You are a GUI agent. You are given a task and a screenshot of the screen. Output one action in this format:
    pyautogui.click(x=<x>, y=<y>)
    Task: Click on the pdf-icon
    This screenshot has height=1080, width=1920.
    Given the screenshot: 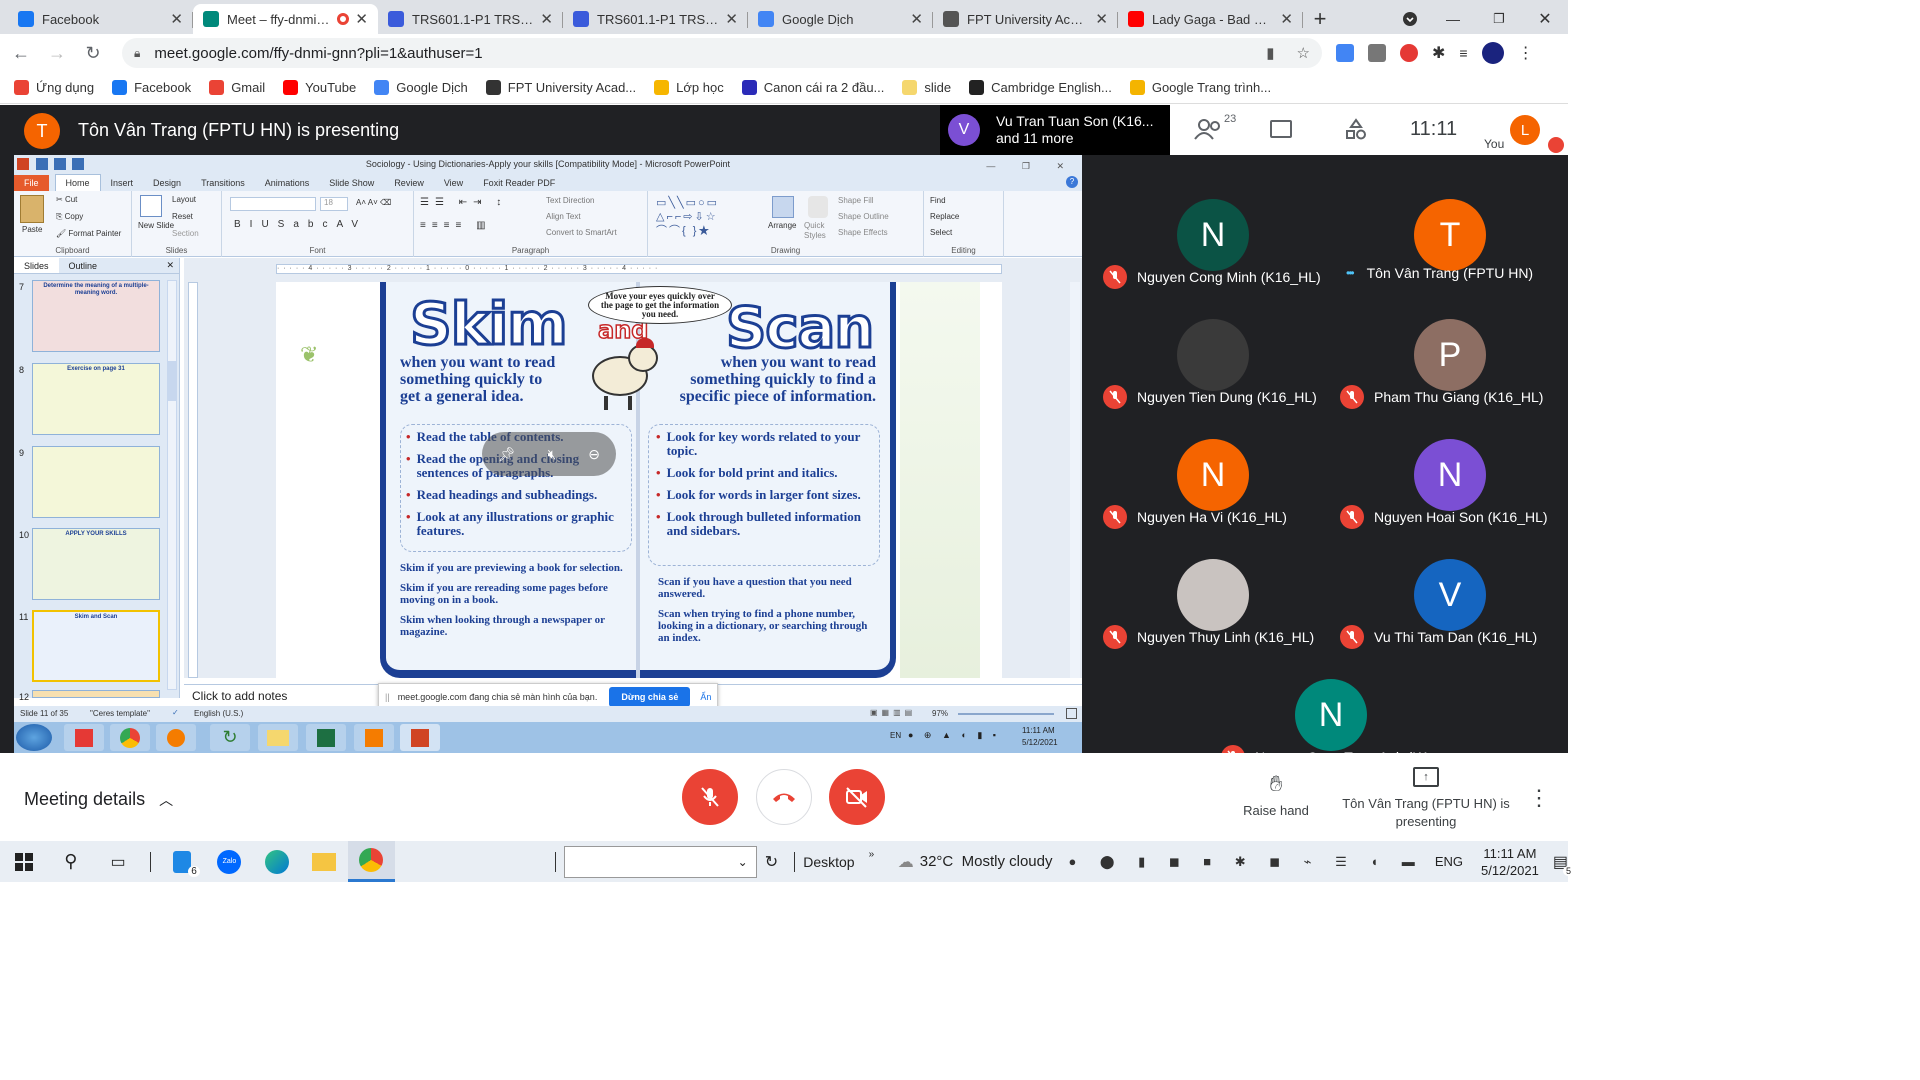 What is the action you would take?
    pyautogui.click(x=374, y=737)
    